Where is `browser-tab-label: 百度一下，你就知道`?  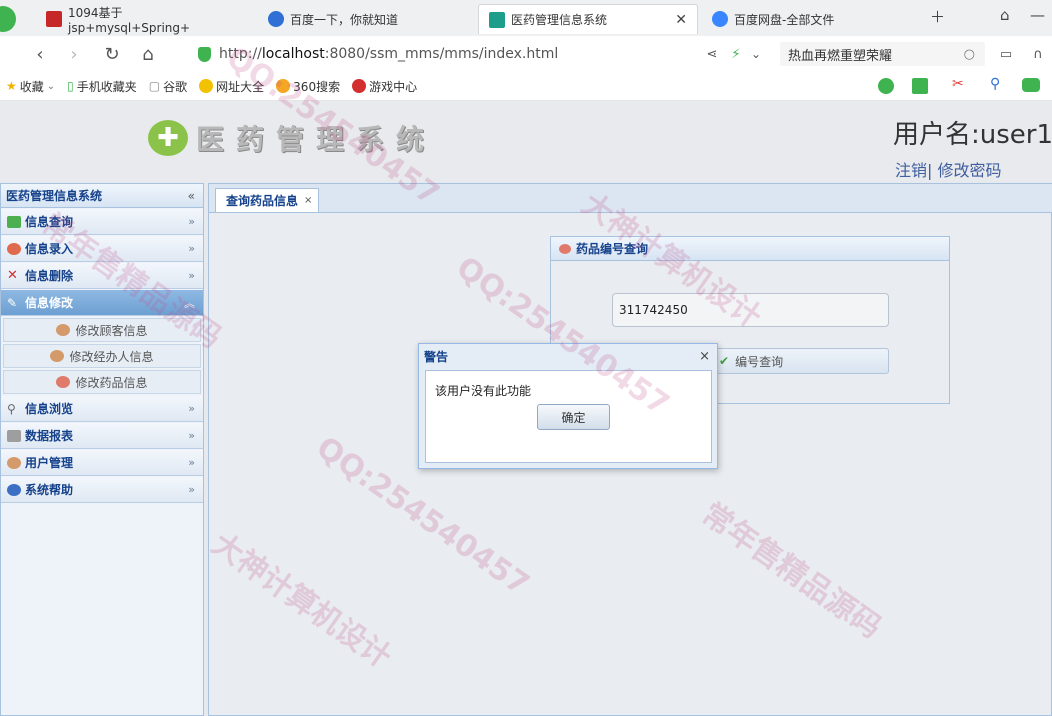 browser-tab-label: 百度一下，你就知道 is located at coordinates (344, 19).